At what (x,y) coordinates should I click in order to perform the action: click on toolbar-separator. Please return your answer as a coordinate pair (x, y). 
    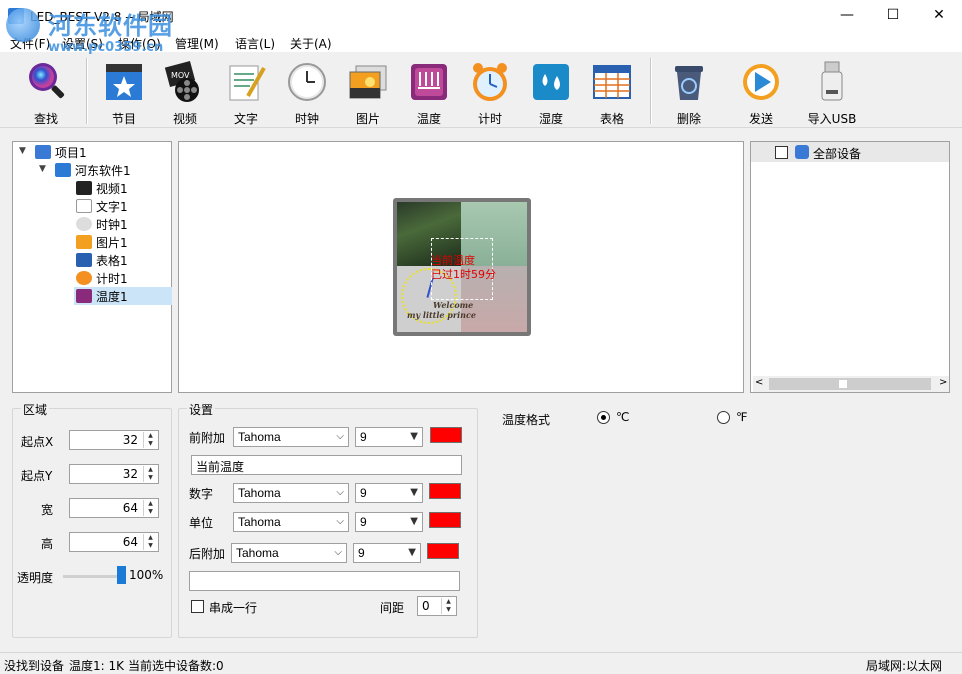
    Looking at the image, I should click on (651, 91).